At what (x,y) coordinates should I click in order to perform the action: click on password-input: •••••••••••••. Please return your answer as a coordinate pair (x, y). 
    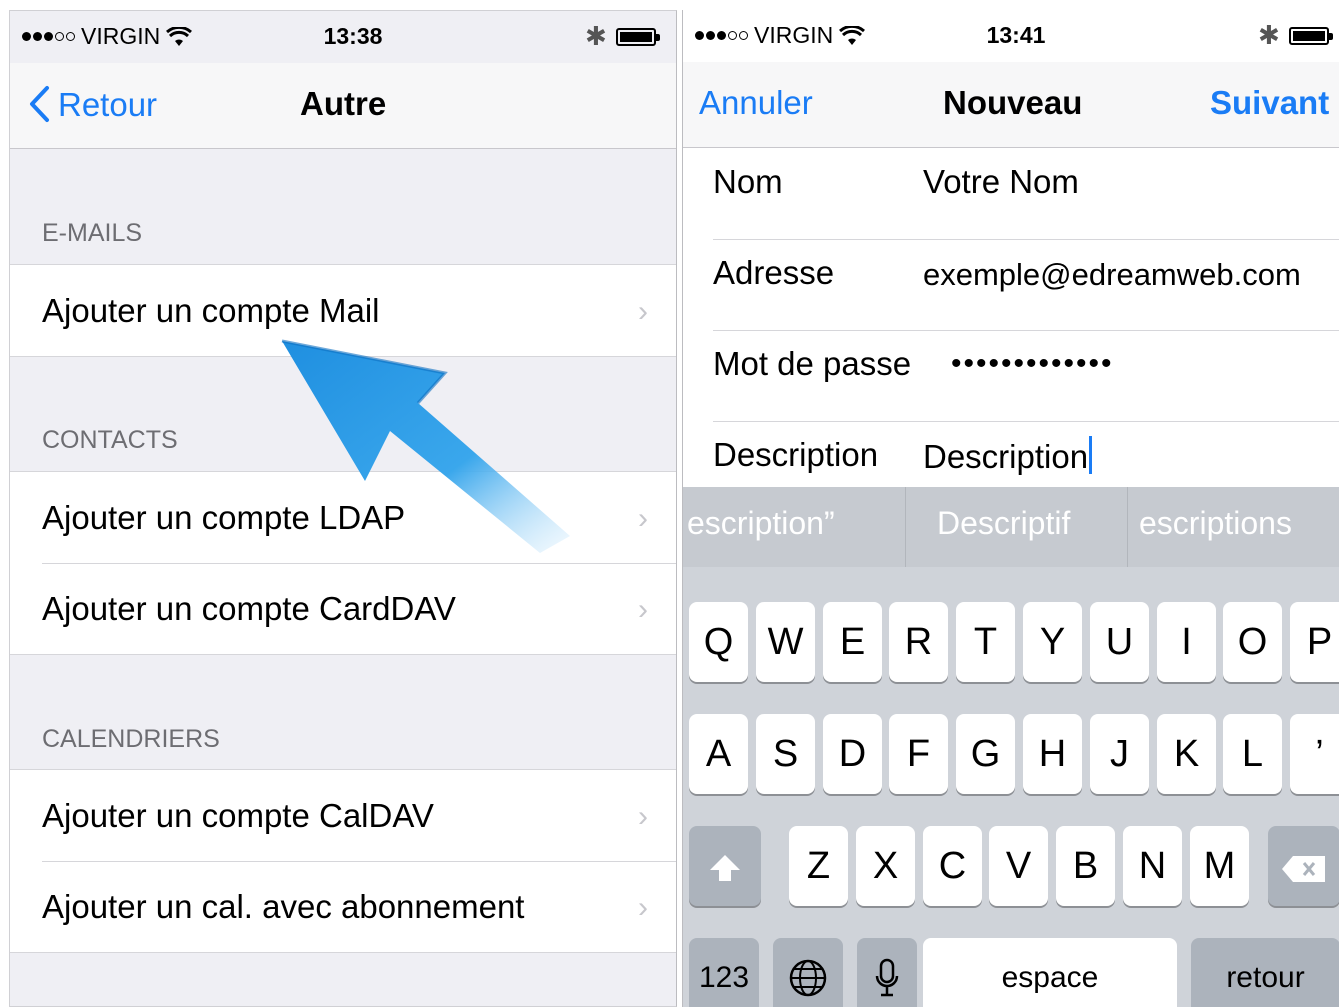
    Looking at the image, I should click on (1032, 364).